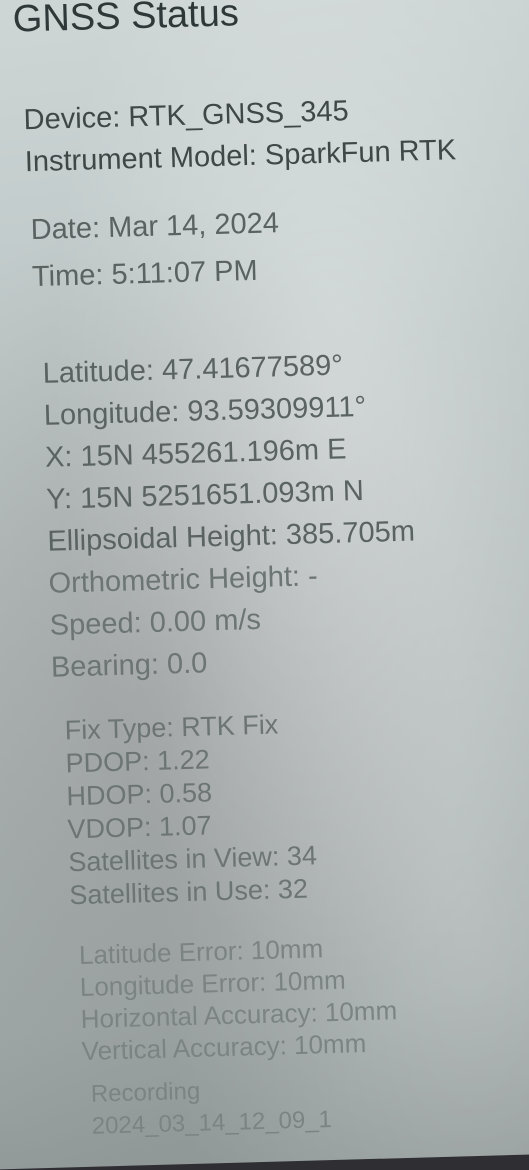 The width and height of the screenshot is (529, 1170). Describe the element at coordinates (212, 1123) in the screenshot. I see `recording-file: 2024_03_14_12_09_1` at that location.